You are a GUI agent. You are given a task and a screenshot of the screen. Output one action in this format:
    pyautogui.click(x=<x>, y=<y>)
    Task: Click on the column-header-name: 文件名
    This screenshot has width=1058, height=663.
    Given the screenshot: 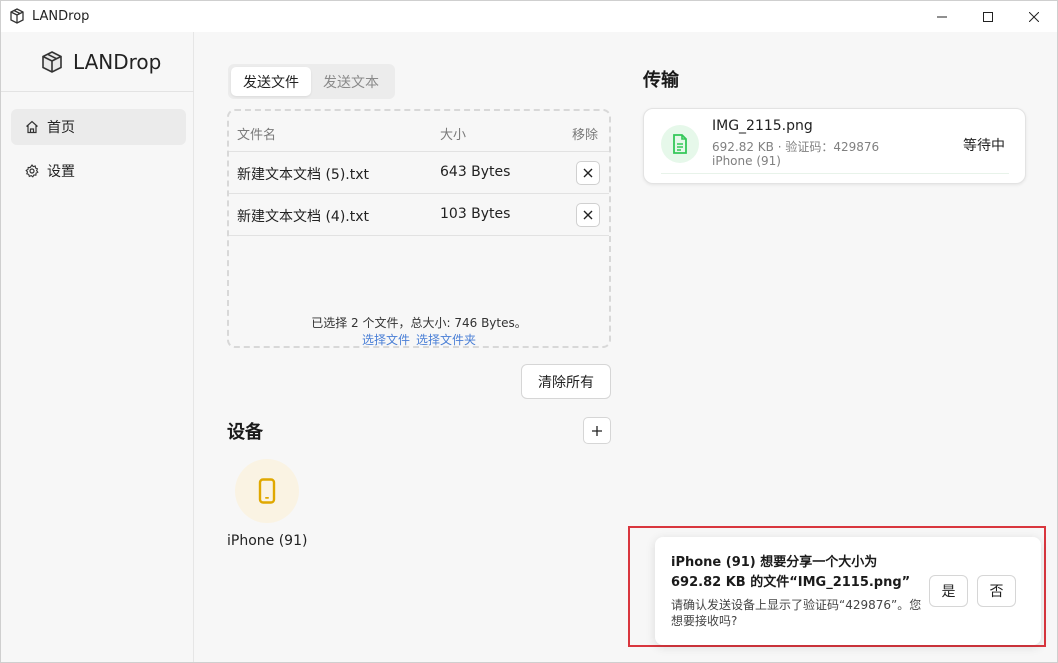 What is the action you would take?
    pyautogui.click(x=257, y=135)
    